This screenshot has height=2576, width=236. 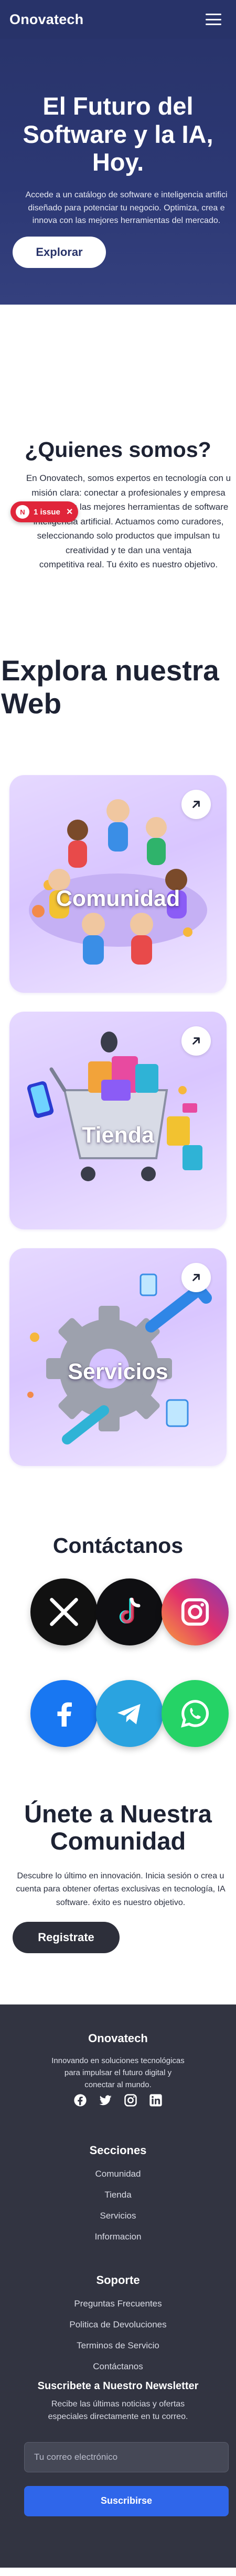 What do you see at coordinates (196, 1611) in the screenshot?
I see `instagram-logo-icon` at bounding box center [196, 1611].